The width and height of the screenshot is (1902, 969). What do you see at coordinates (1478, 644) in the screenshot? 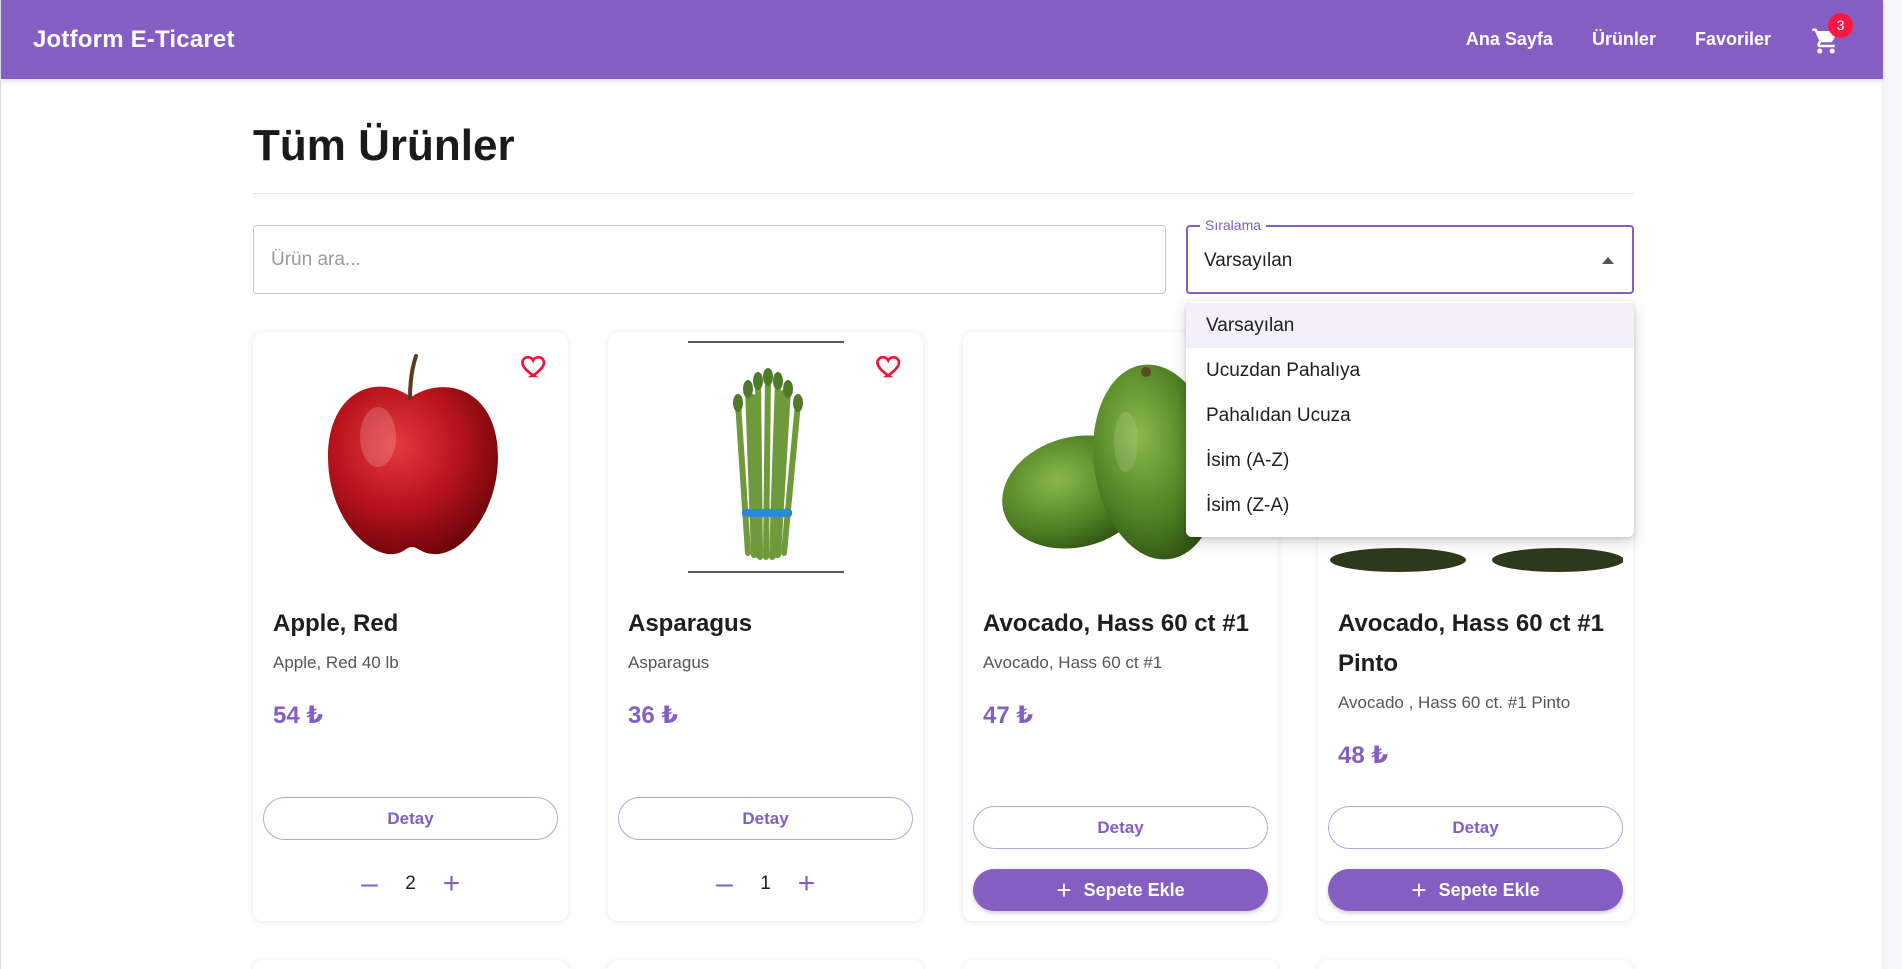
I see `product-name: Avocado, Hass 60 ct #1 Pinto` at bounding box center [1478, 644].